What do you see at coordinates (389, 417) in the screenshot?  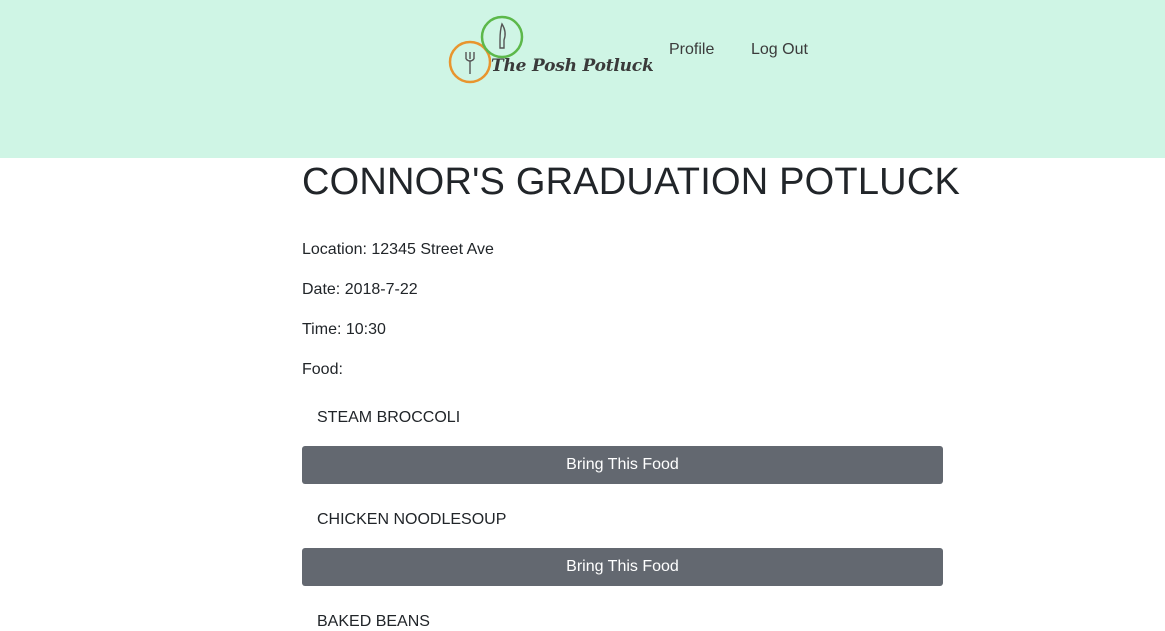 I see `food-item-name: STEAM BROCCOLI` at bounding box center [389, 417].